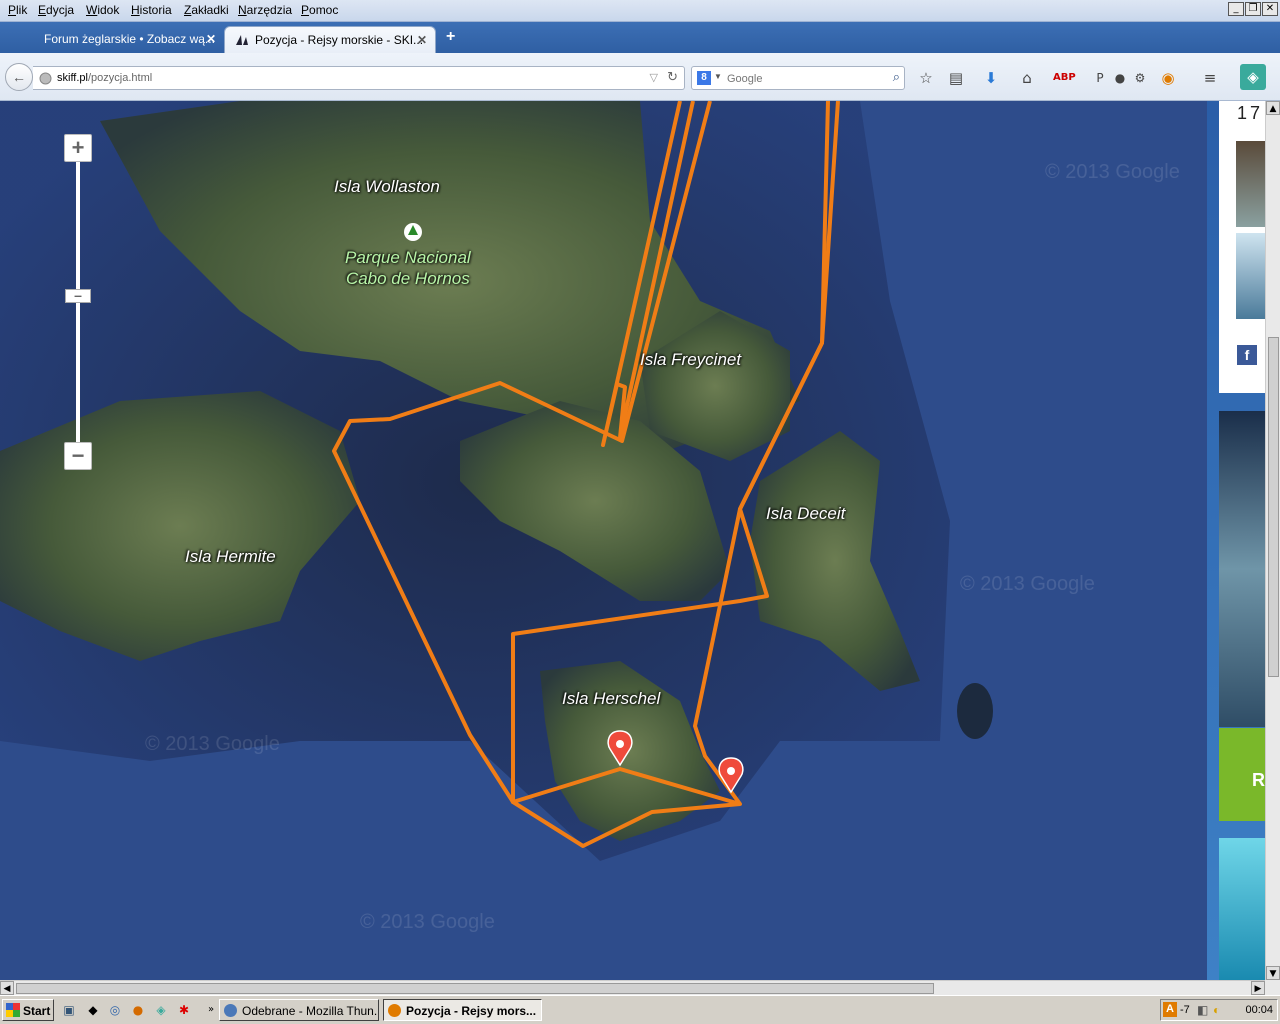  Describe the element at coordinates (704, 78) in the screenshot. I see `google-icon: 8` at that location.